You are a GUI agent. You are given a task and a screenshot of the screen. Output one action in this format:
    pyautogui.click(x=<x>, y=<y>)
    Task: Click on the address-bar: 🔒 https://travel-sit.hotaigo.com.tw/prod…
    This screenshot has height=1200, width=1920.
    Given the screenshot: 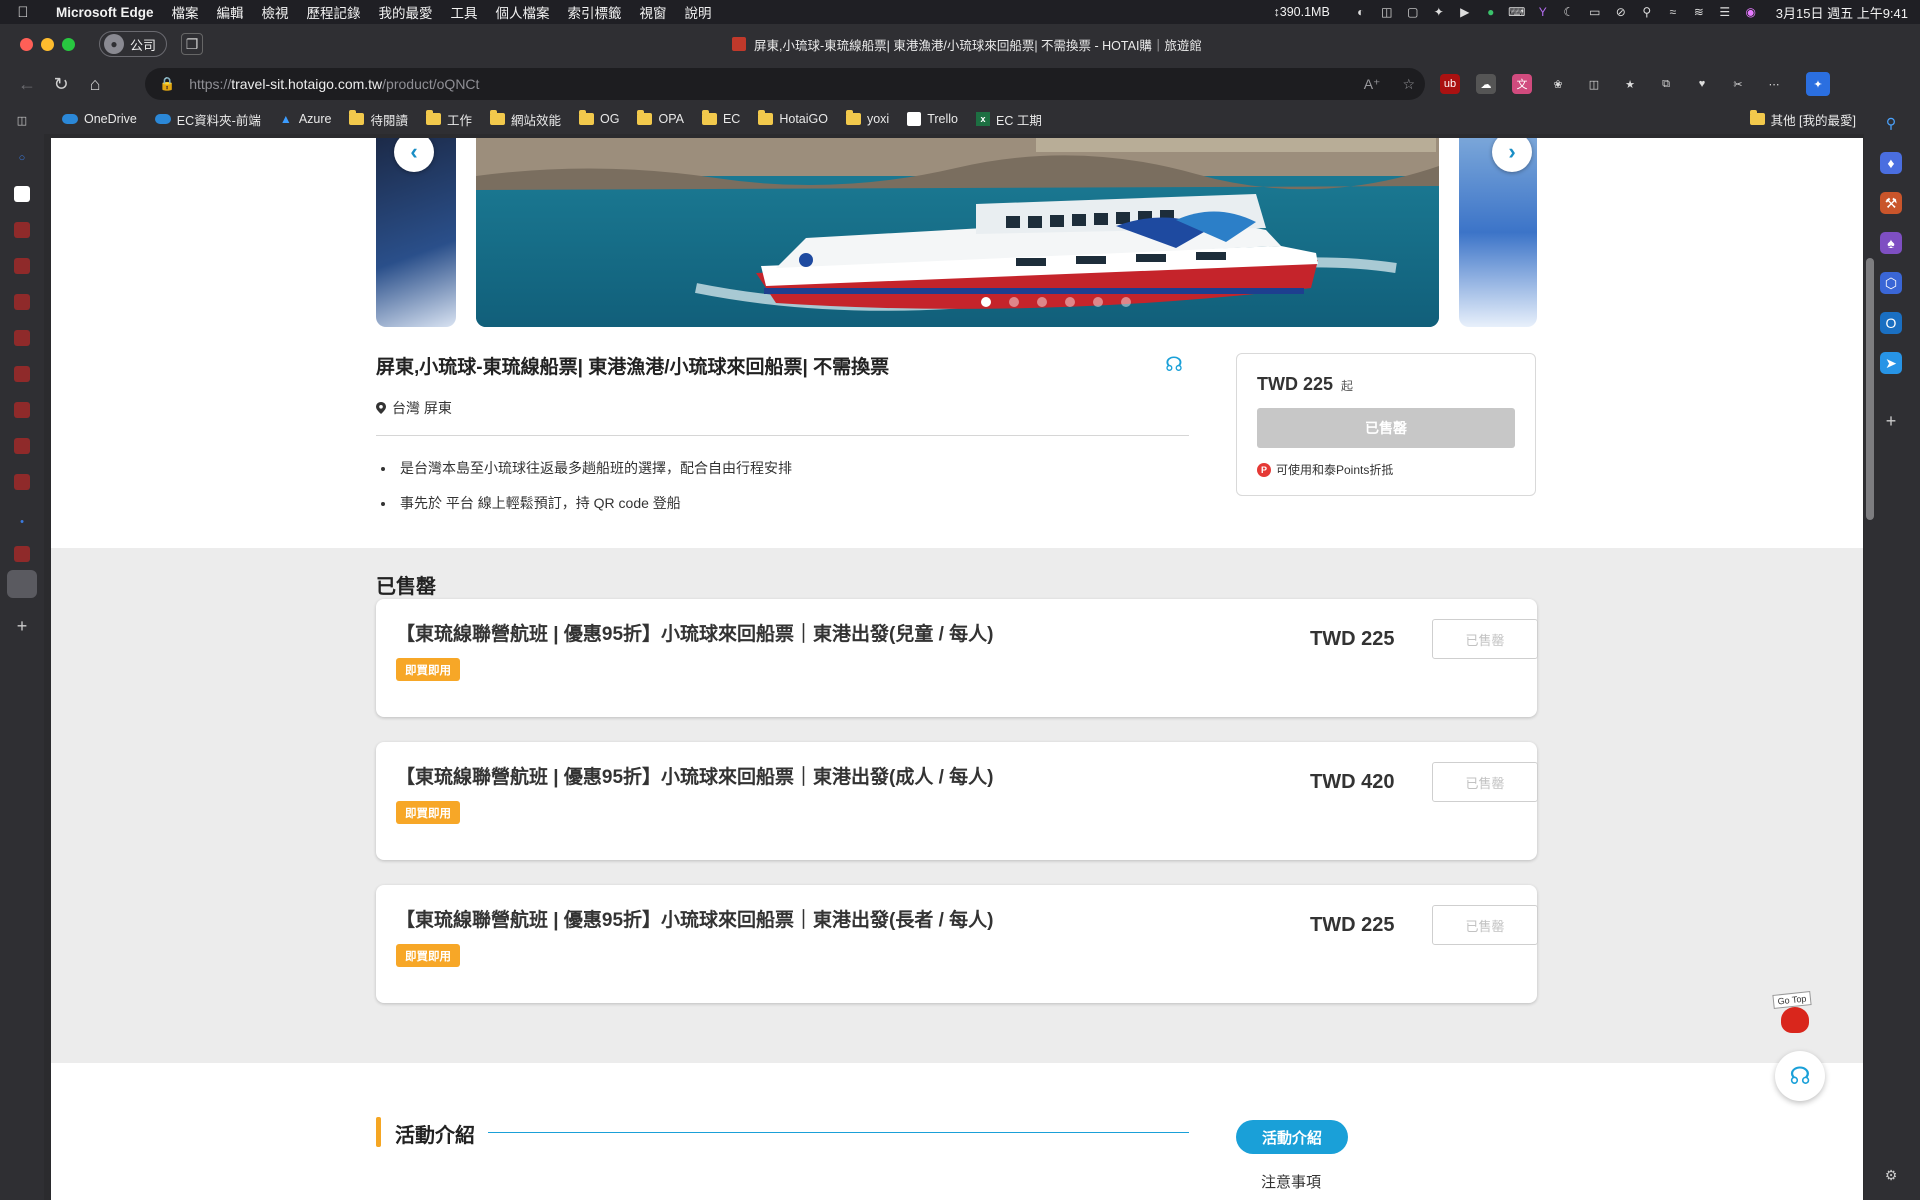 What is the action you would take?
    pyautogui.click(x=785, y=84)
    